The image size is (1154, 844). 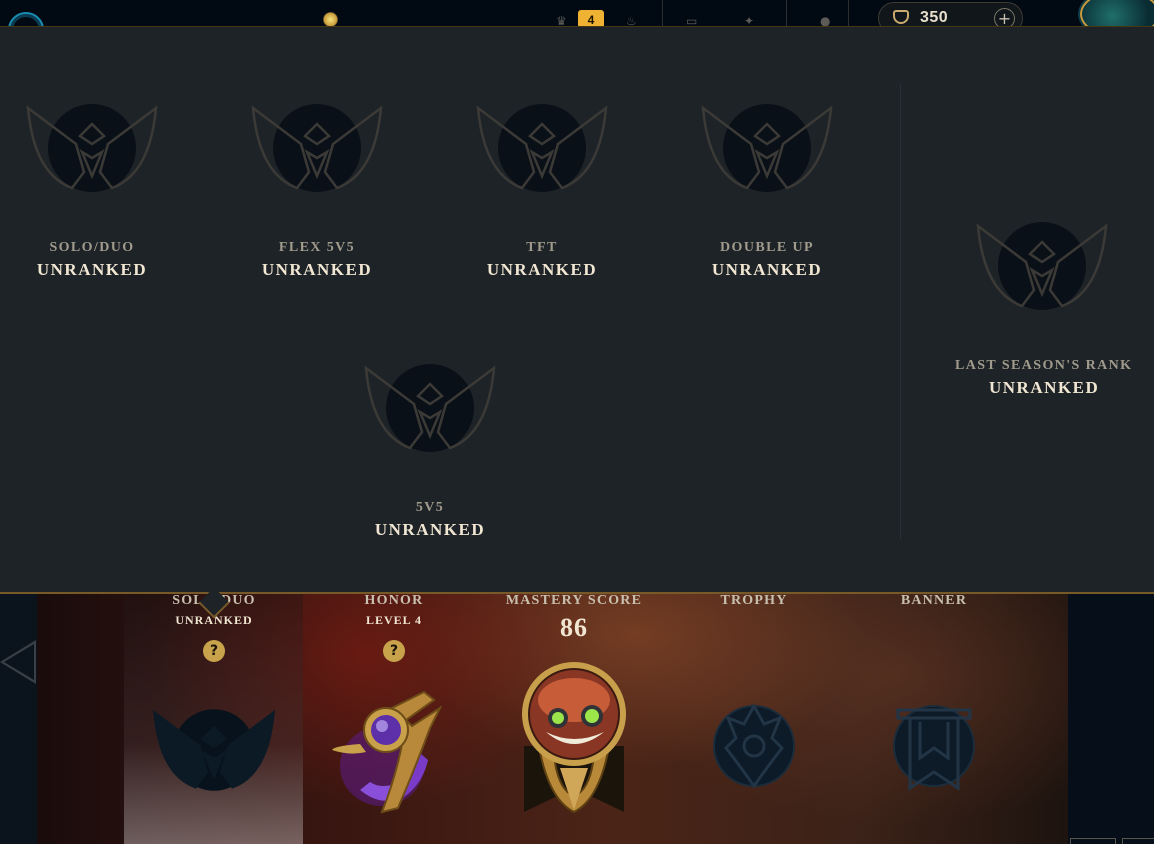 I want to click on profile-banner: BANNER, so click(x=934, y=601).